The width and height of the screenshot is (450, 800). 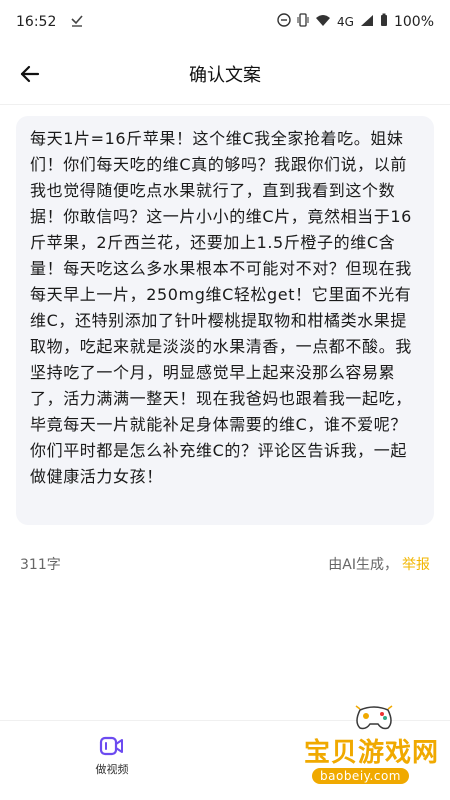 I want to click on ai-generated-label: 由AI生成，, so click(x=363, y=565).